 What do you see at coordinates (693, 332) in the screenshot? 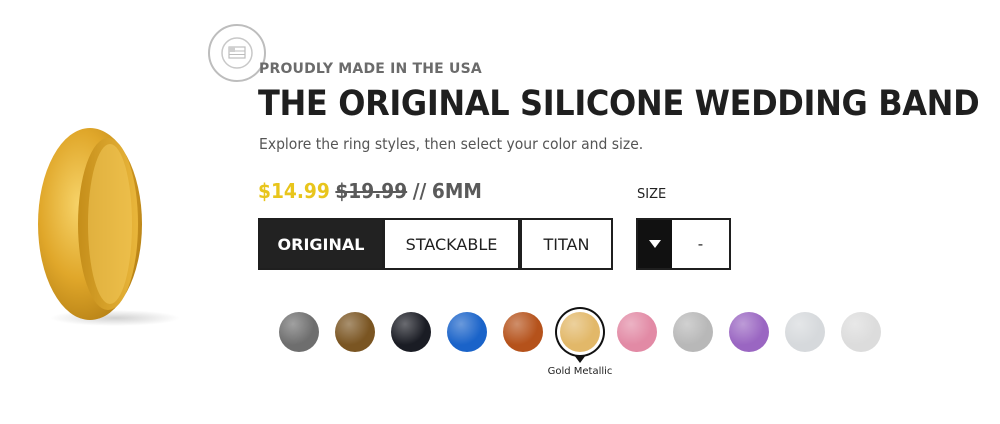
I see `swatch-silver` at bounding box center [693, 332].